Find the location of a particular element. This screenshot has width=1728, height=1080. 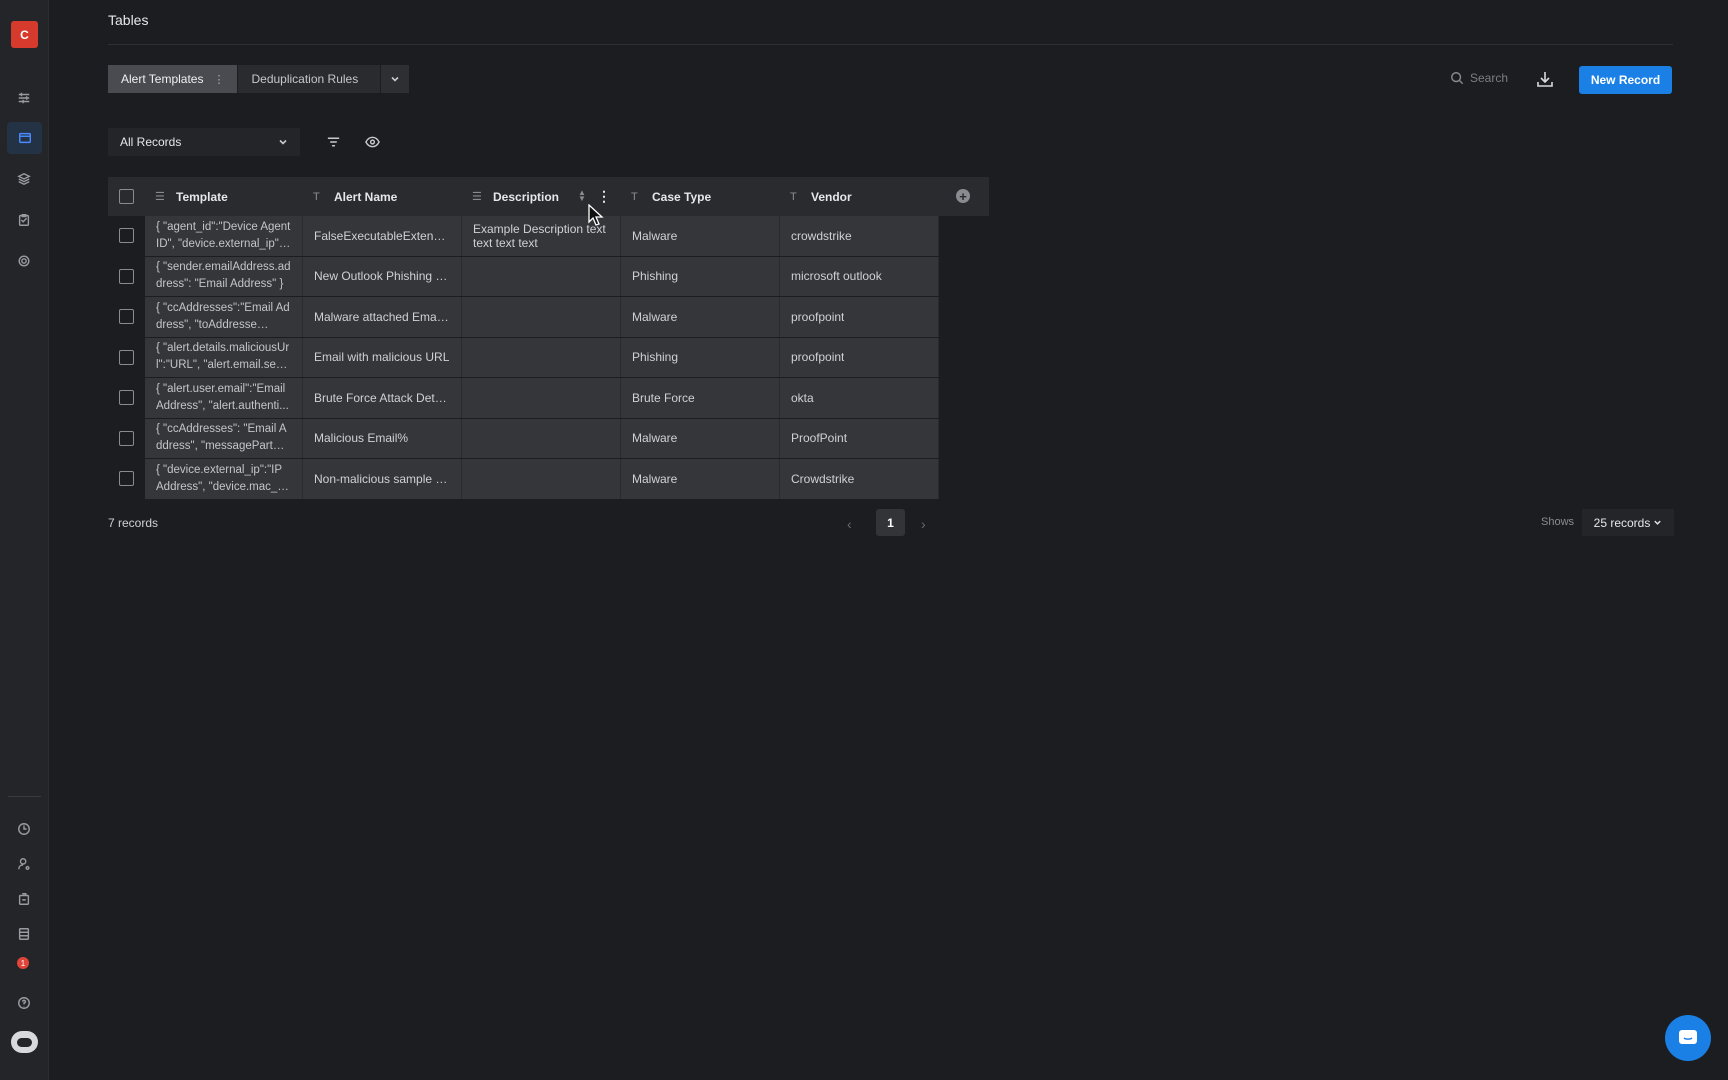

chevron-left-icon: ‹ is located at coordinates (849, 524).